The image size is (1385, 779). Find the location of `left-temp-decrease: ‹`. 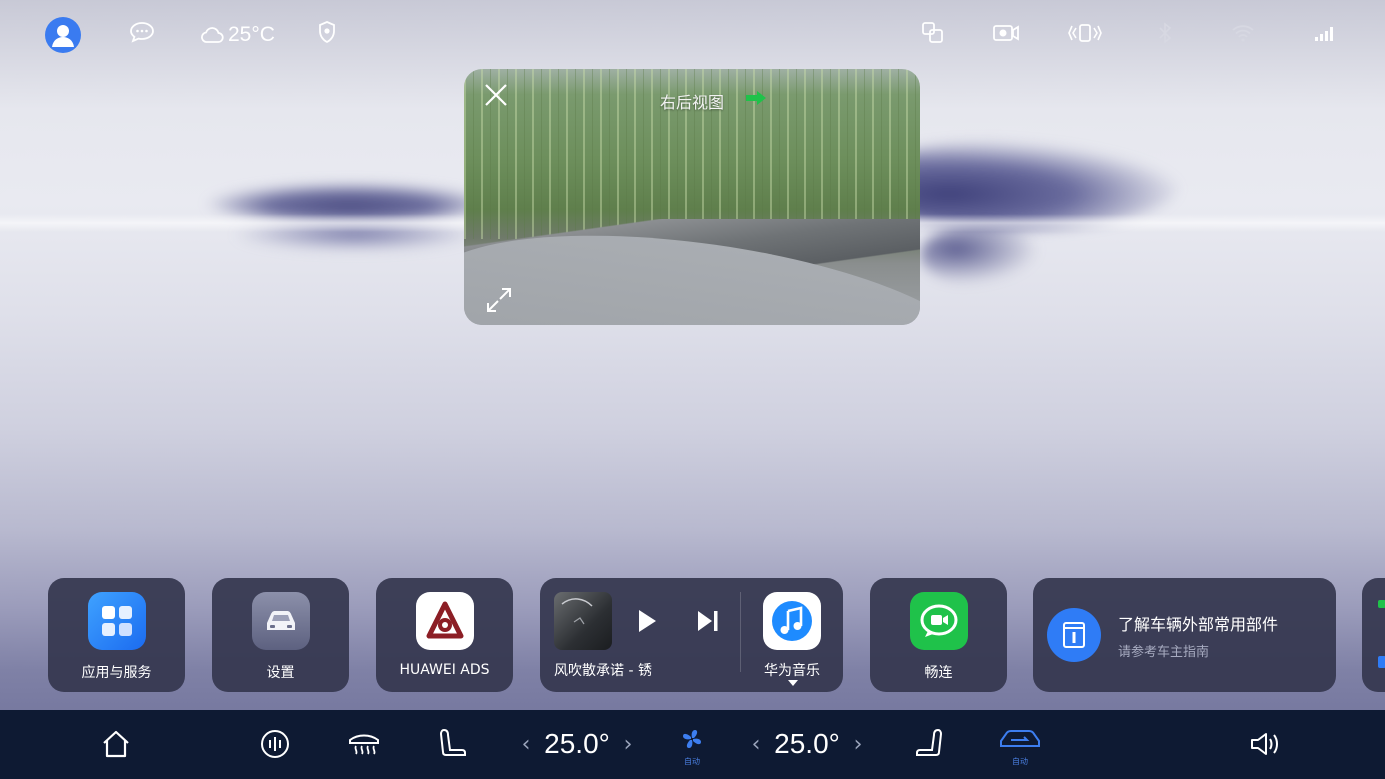

left-temp-decrease: ‹ is located at coordinates (526, 744).